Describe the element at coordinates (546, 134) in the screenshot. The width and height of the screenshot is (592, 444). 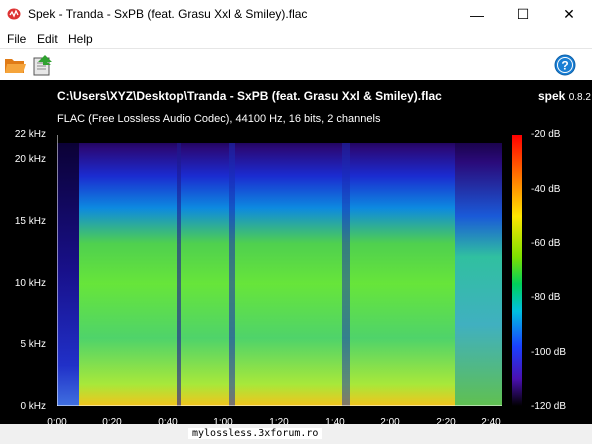
I see `db-label-20: -20 dB` at that location.